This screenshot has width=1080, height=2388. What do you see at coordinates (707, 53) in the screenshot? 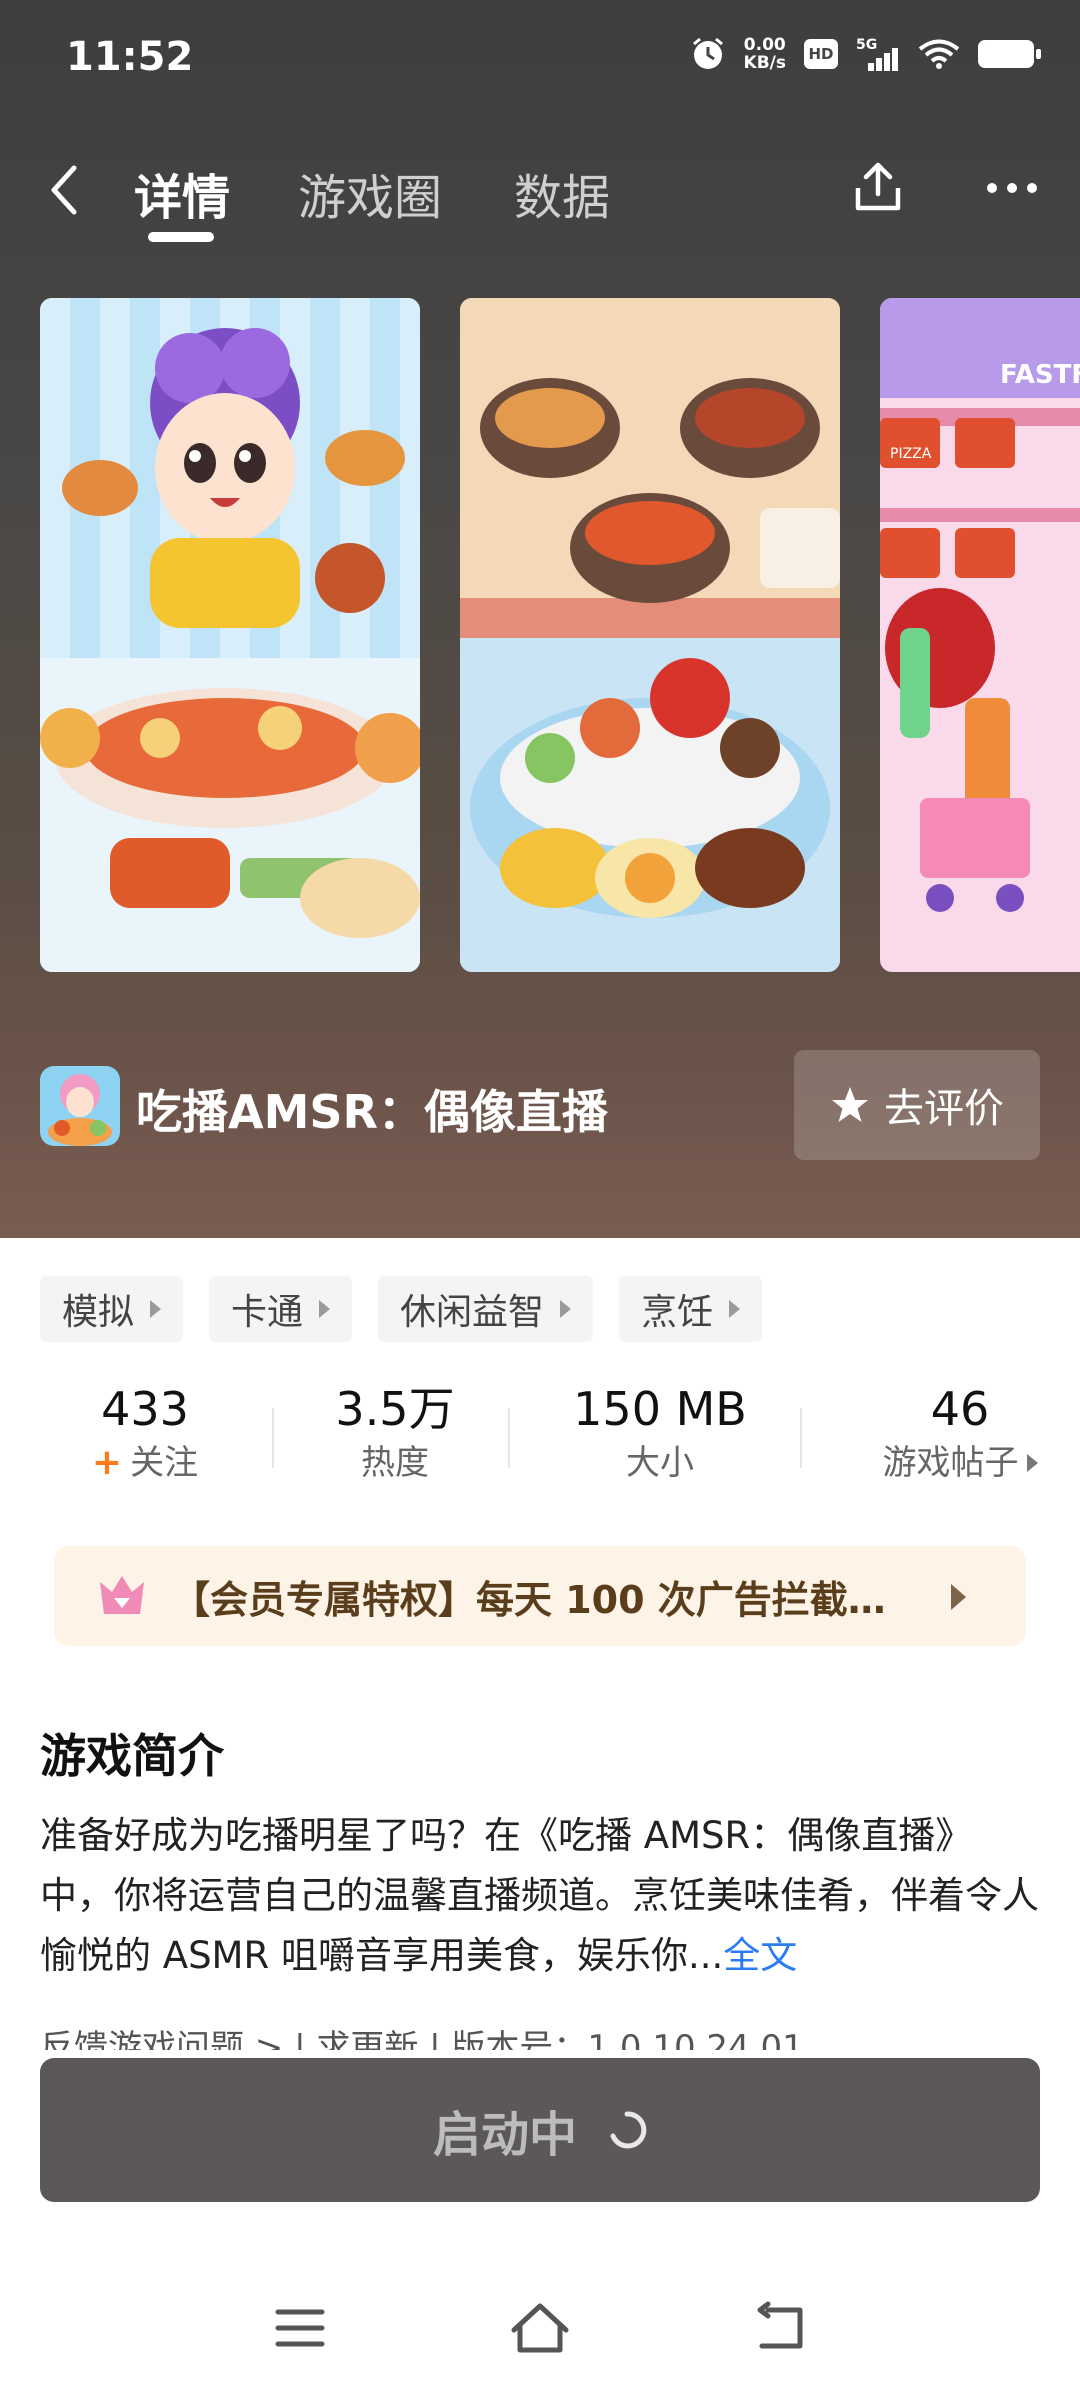
I see `alarm-icon` at bounding box center [707, 53].